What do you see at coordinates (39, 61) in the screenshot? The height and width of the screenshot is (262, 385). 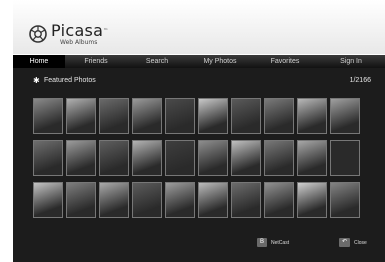 I see `tab-home: Home` at bounding box center [39, 61].